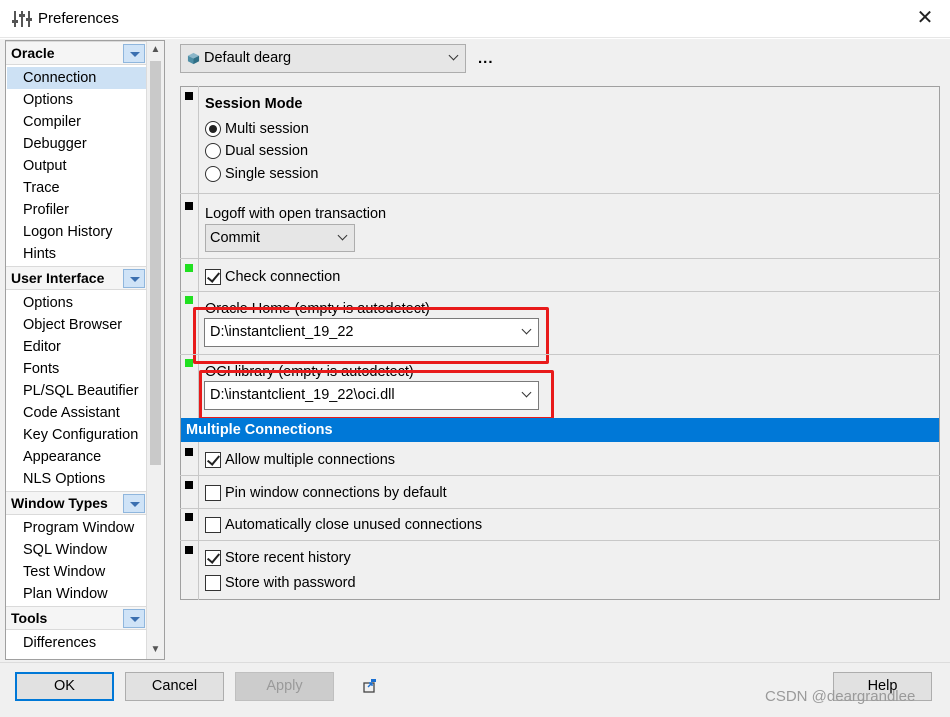 The height and width of the screenshot is (717, 950). Describe the element at coordinates (76, 618) in the screenshot. I see `nav-group-tools: Tools` at that location.